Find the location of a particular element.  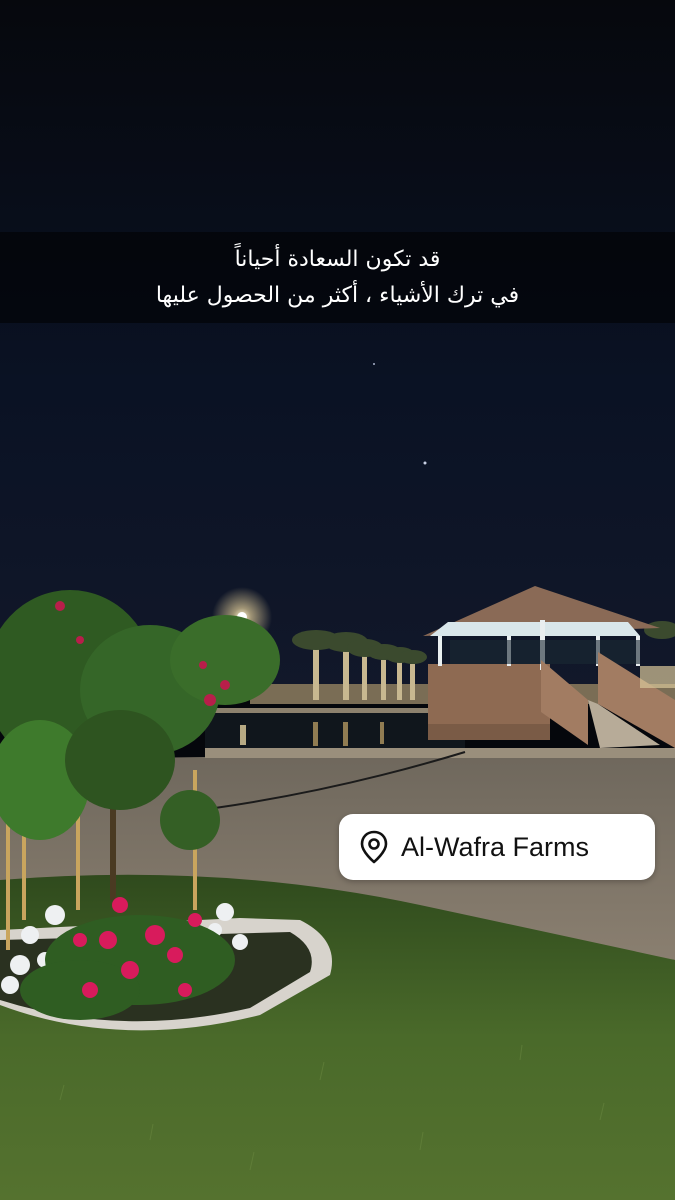

caption-line-2: في ترك الأشياء ، أكثر من الحصول عليها is located at coordinates (337, 295).